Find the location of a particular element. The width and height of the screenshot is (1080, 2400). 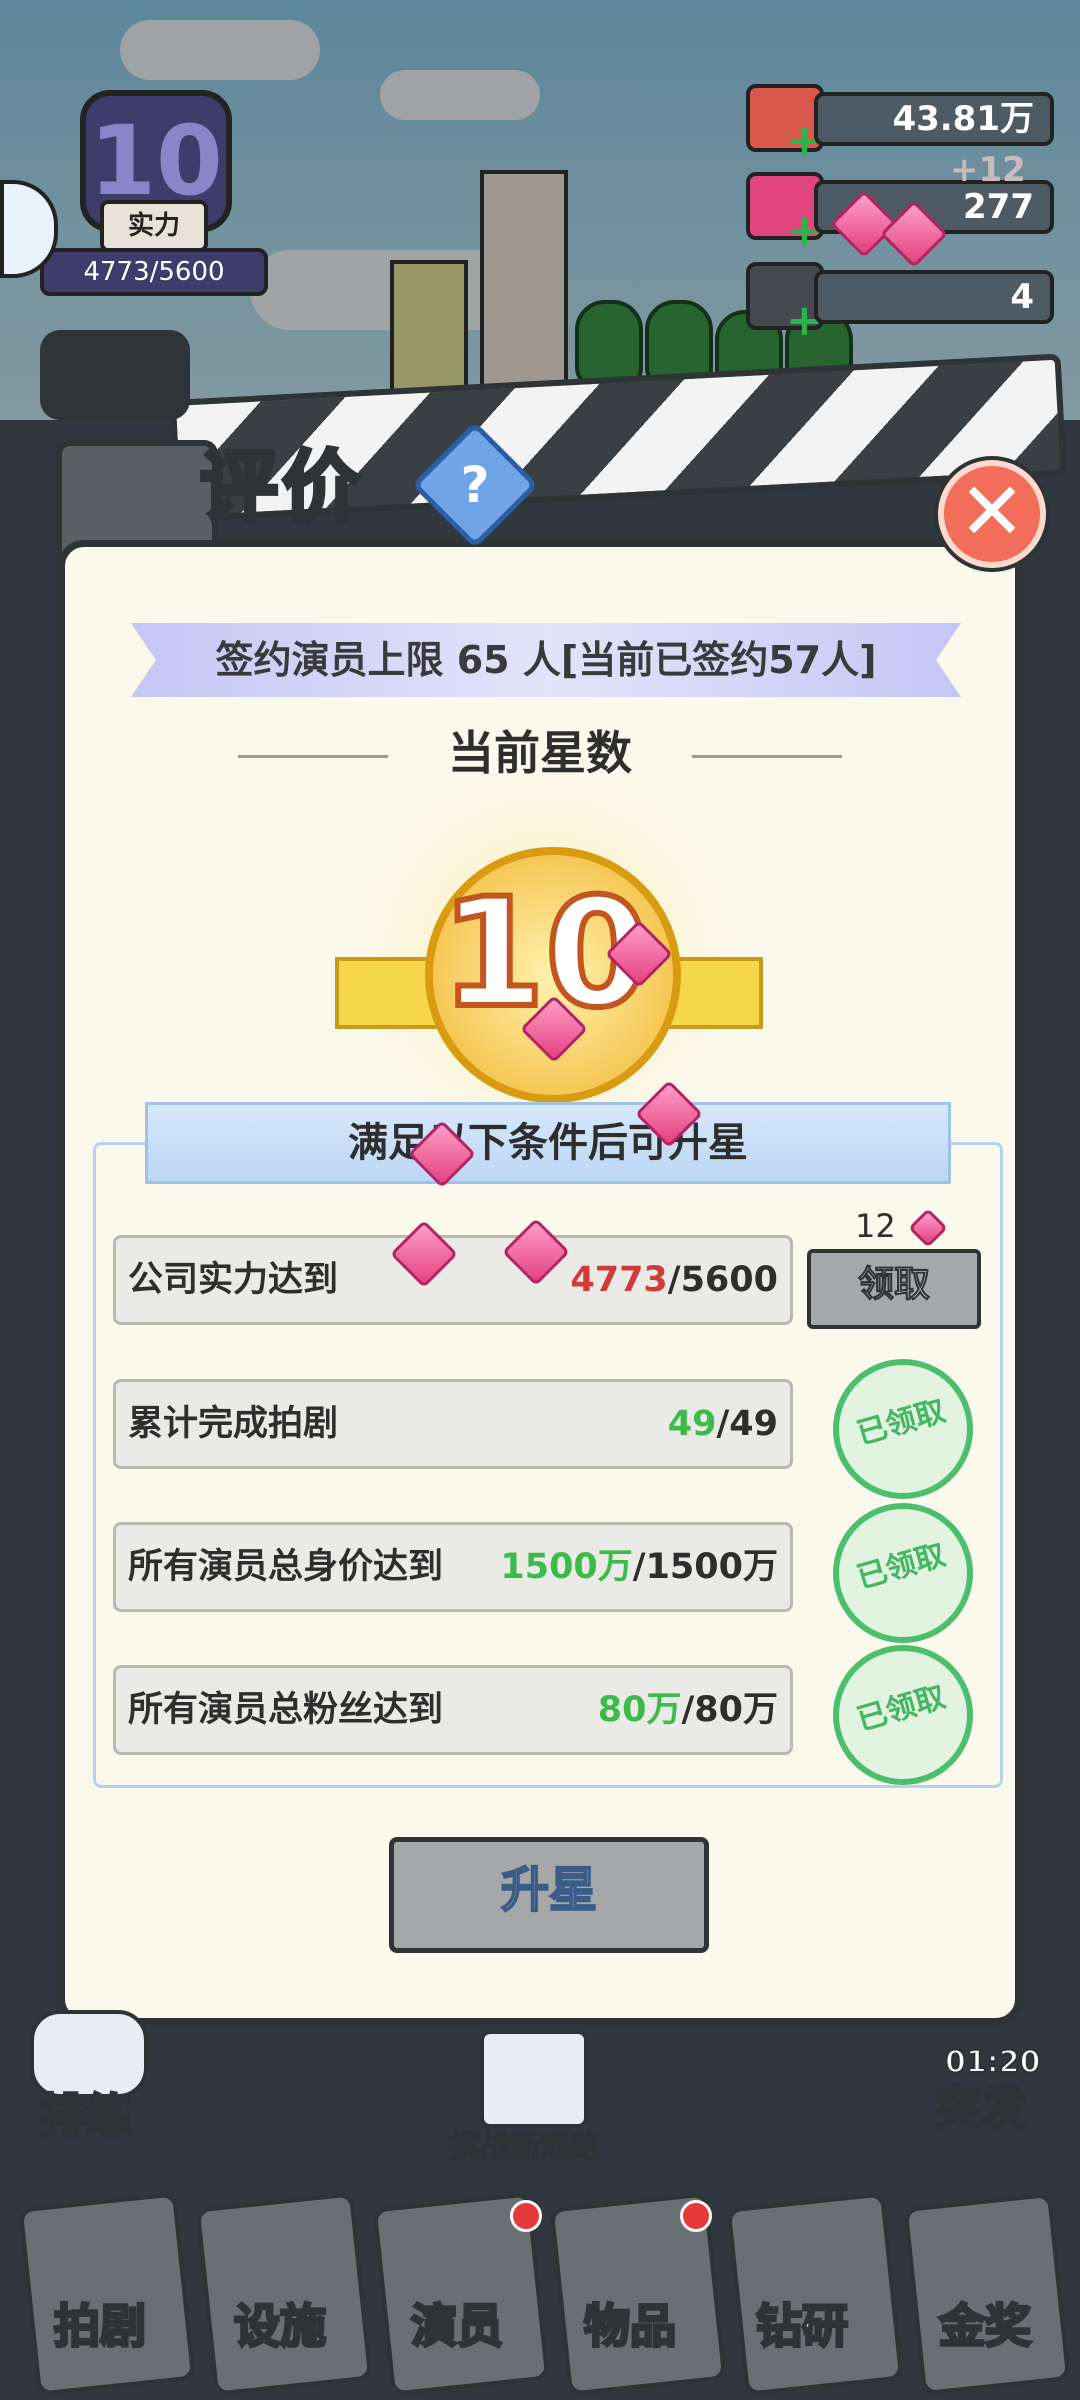

nav-label-items: 物品 is located at coordinates (630, 2323).